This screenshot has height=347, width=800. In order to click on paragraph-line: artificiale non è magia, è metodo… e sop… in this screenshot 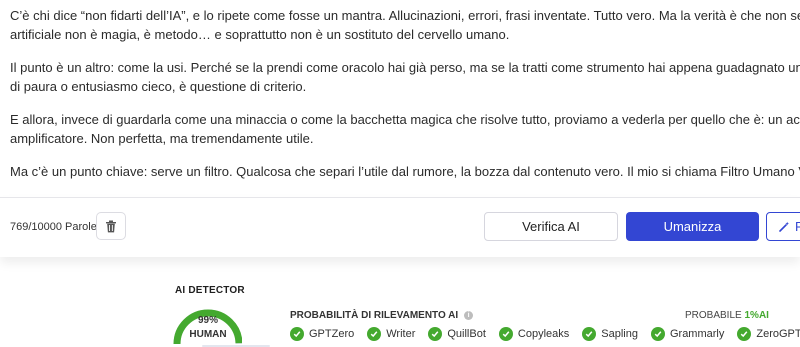, I will do `click(260, 34)`.